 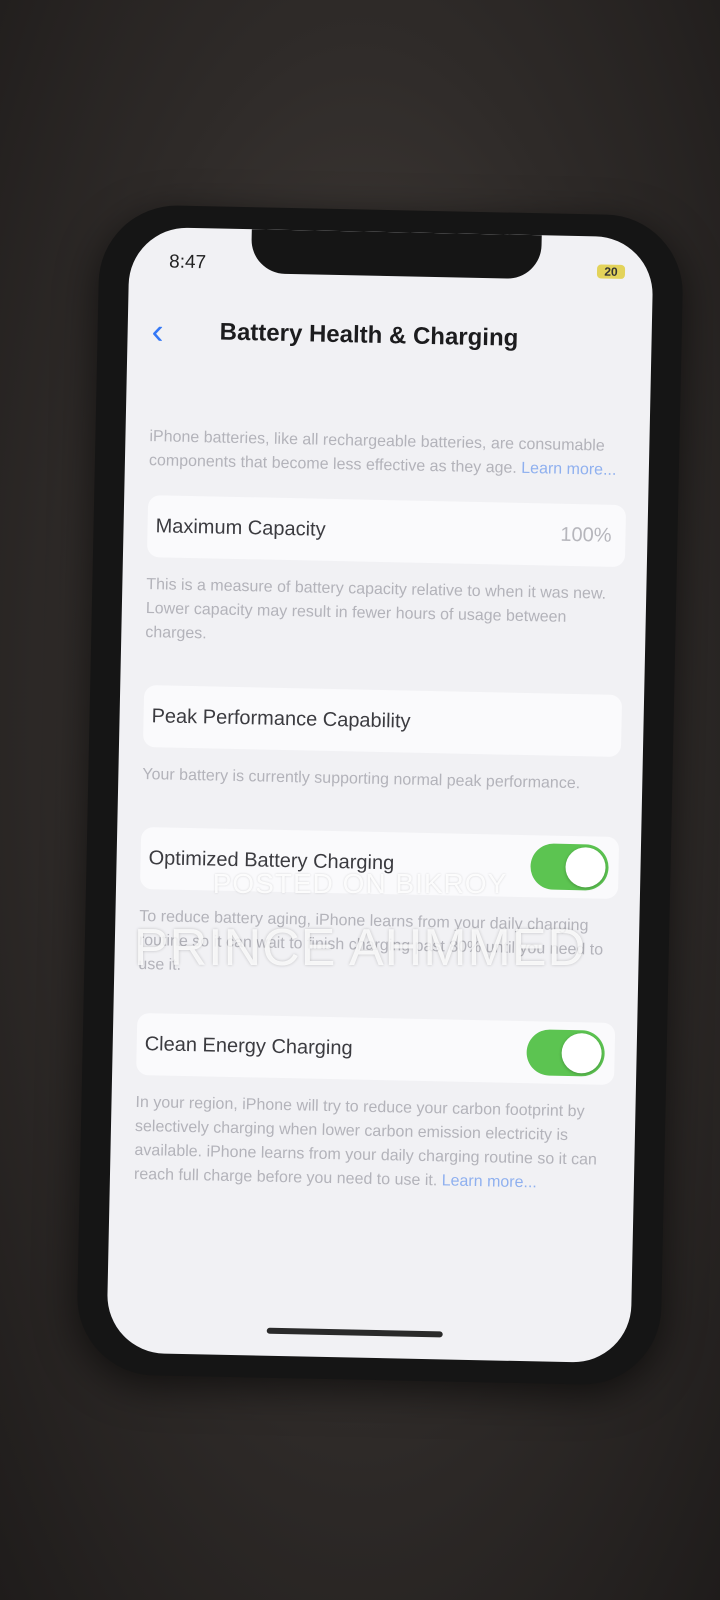 What do you see at coordinates (611, 272) in the screenshot?
I see `battery-icon: 20` at bounding box center [611, 272].